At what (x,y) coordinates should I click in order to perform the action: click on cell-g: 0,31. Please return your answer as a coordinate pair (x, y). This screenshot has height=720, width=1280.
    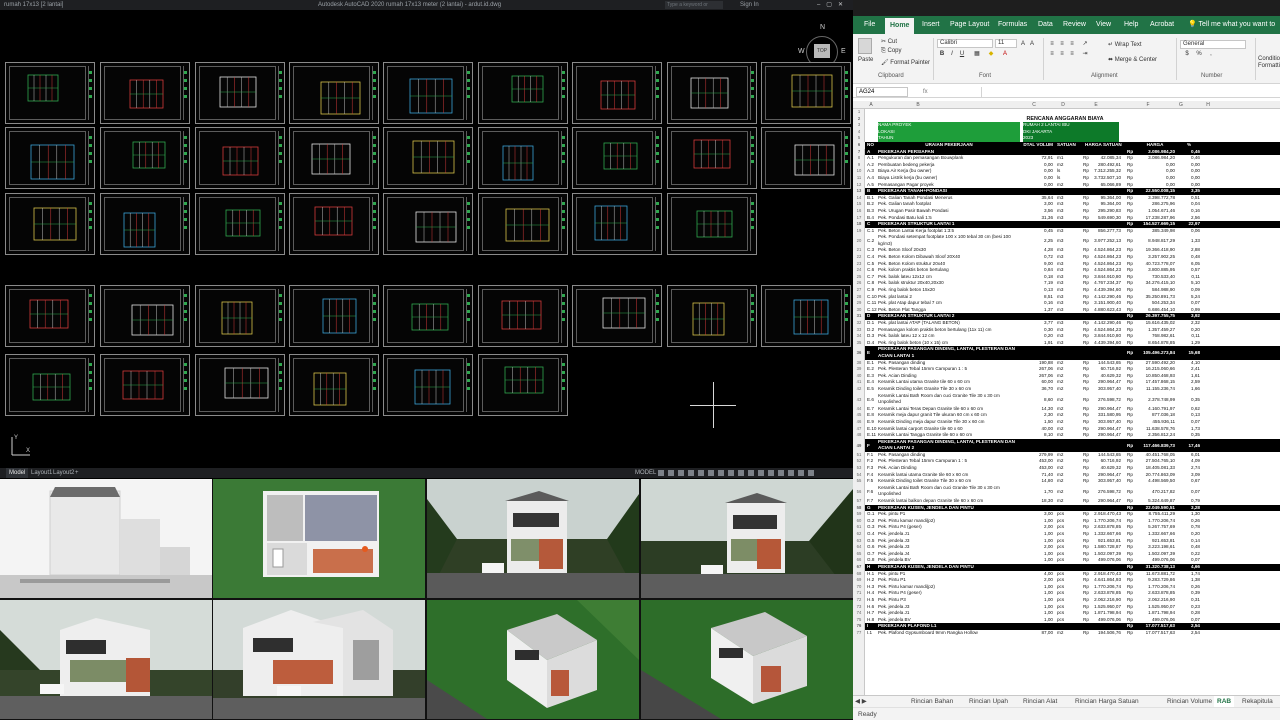
    Looking at the image, I should click on (1189, 600).